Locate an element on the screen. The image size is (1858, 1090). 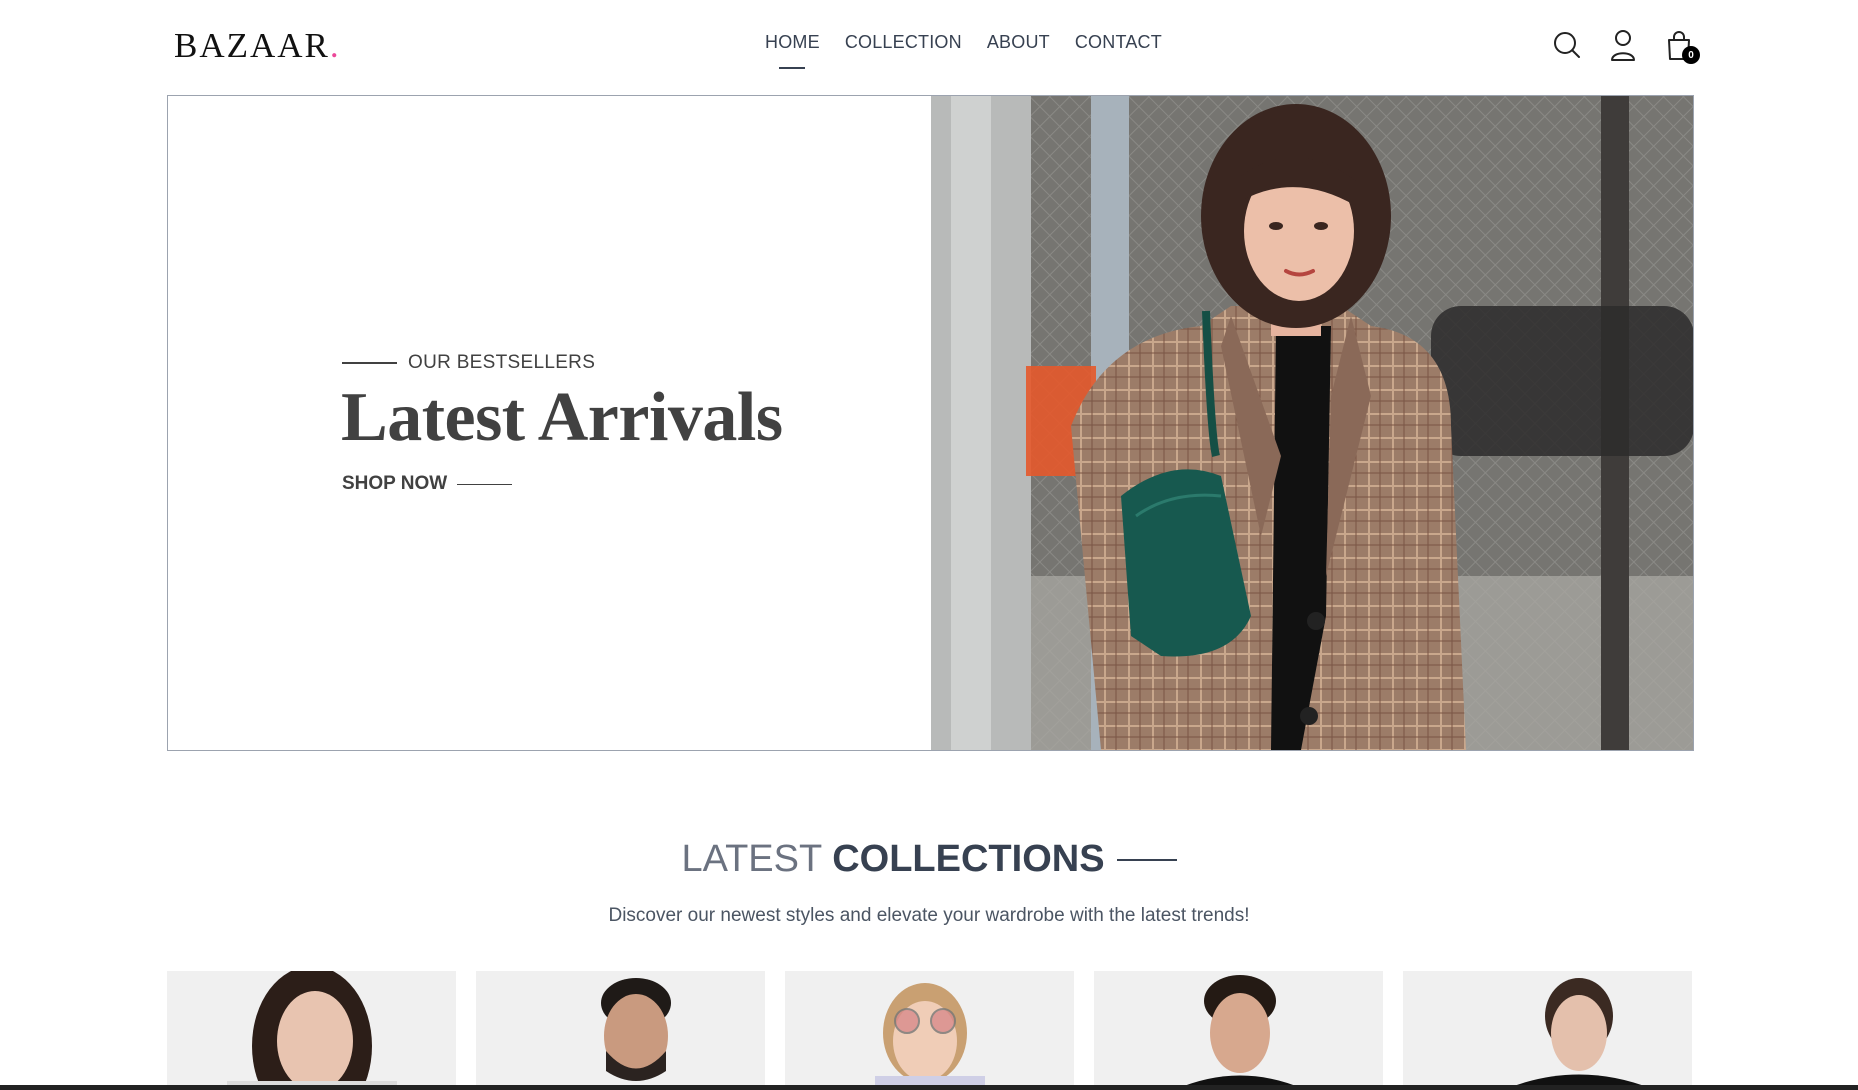
cart-icon: 0 is located at coordinates (1682, 46).